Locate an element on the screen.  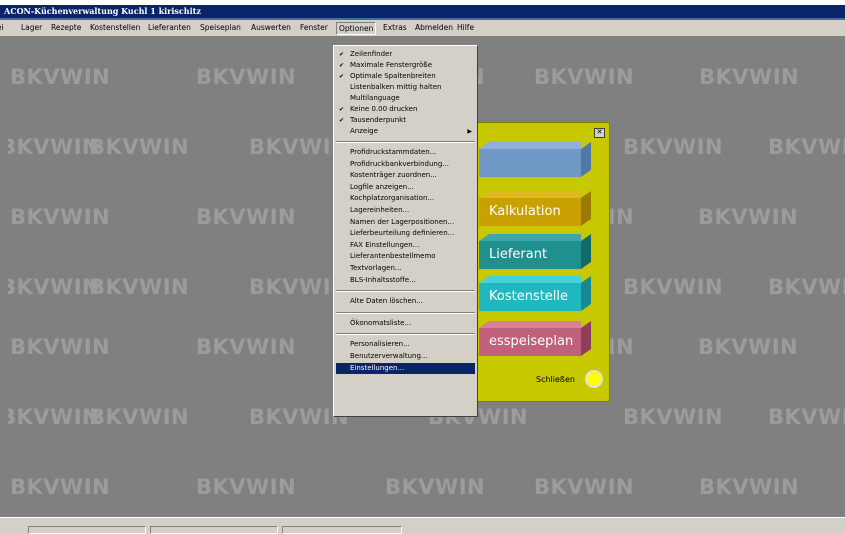
options-menu-item-label: Keine 0.00 drucken is located at coordinates (384, 109).